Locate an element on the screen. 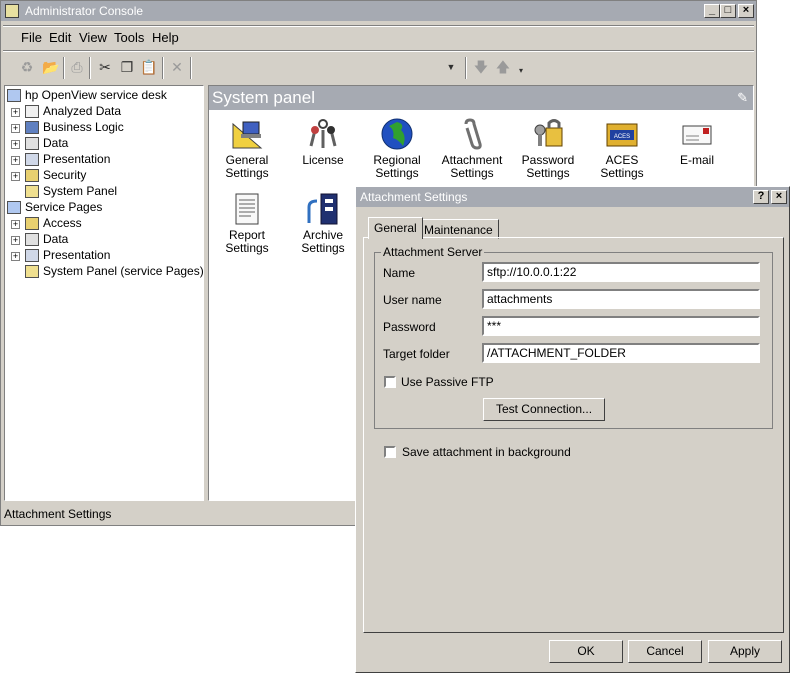  cut-icon: ✂ is located at coordinates (105, 67).